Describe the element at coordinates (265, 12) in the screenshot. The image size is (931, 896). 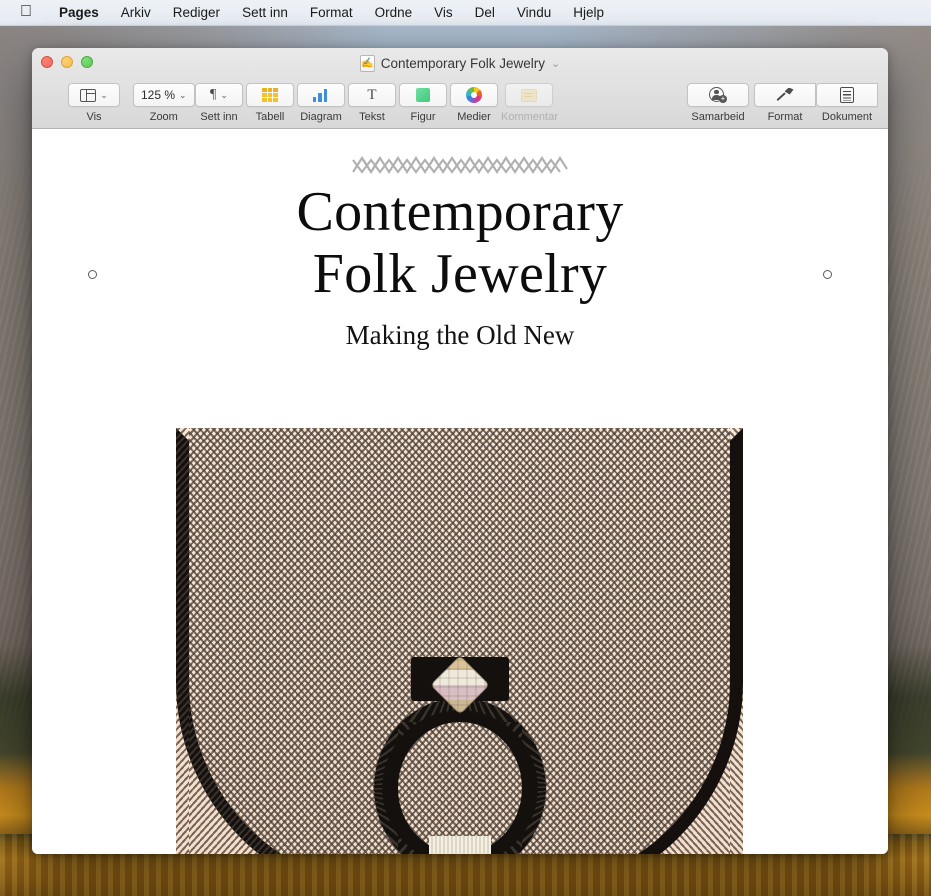
I see `menu-item-sett-inn: Sett inn` at that location.